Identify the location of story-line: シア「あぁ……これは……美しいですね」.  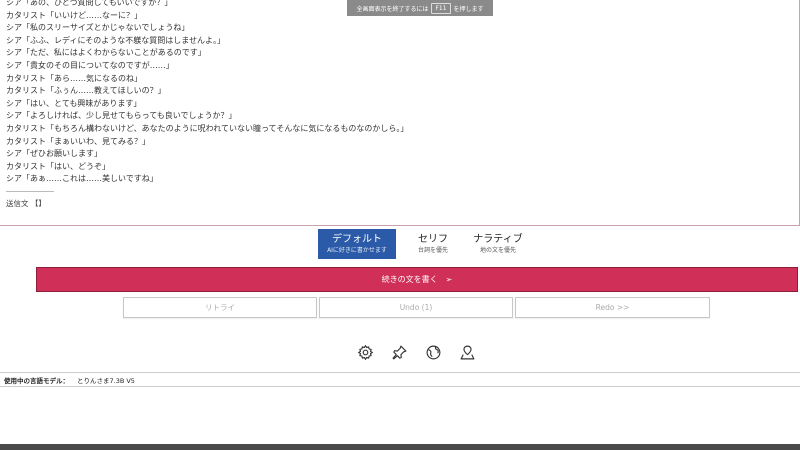
(82, 179).